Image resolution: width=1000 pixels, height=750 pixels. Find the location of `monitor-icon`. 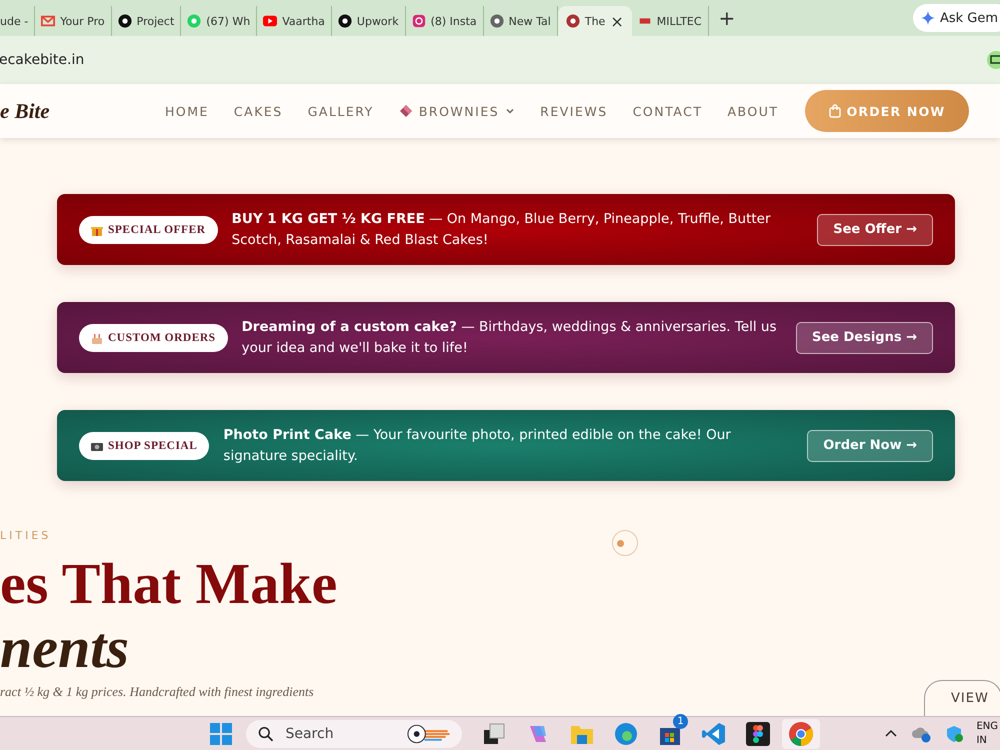

monitor-icon is located at coordinates (993, 60).